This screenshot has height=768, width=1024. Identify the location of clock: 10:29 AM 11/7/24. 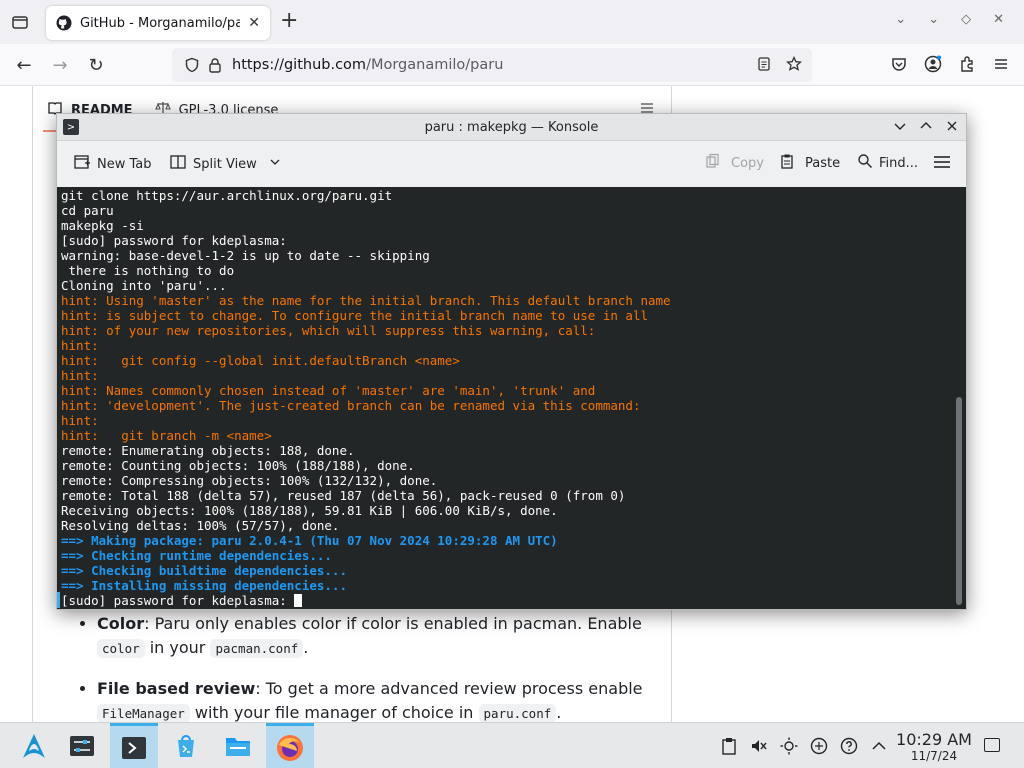
(934, 747).